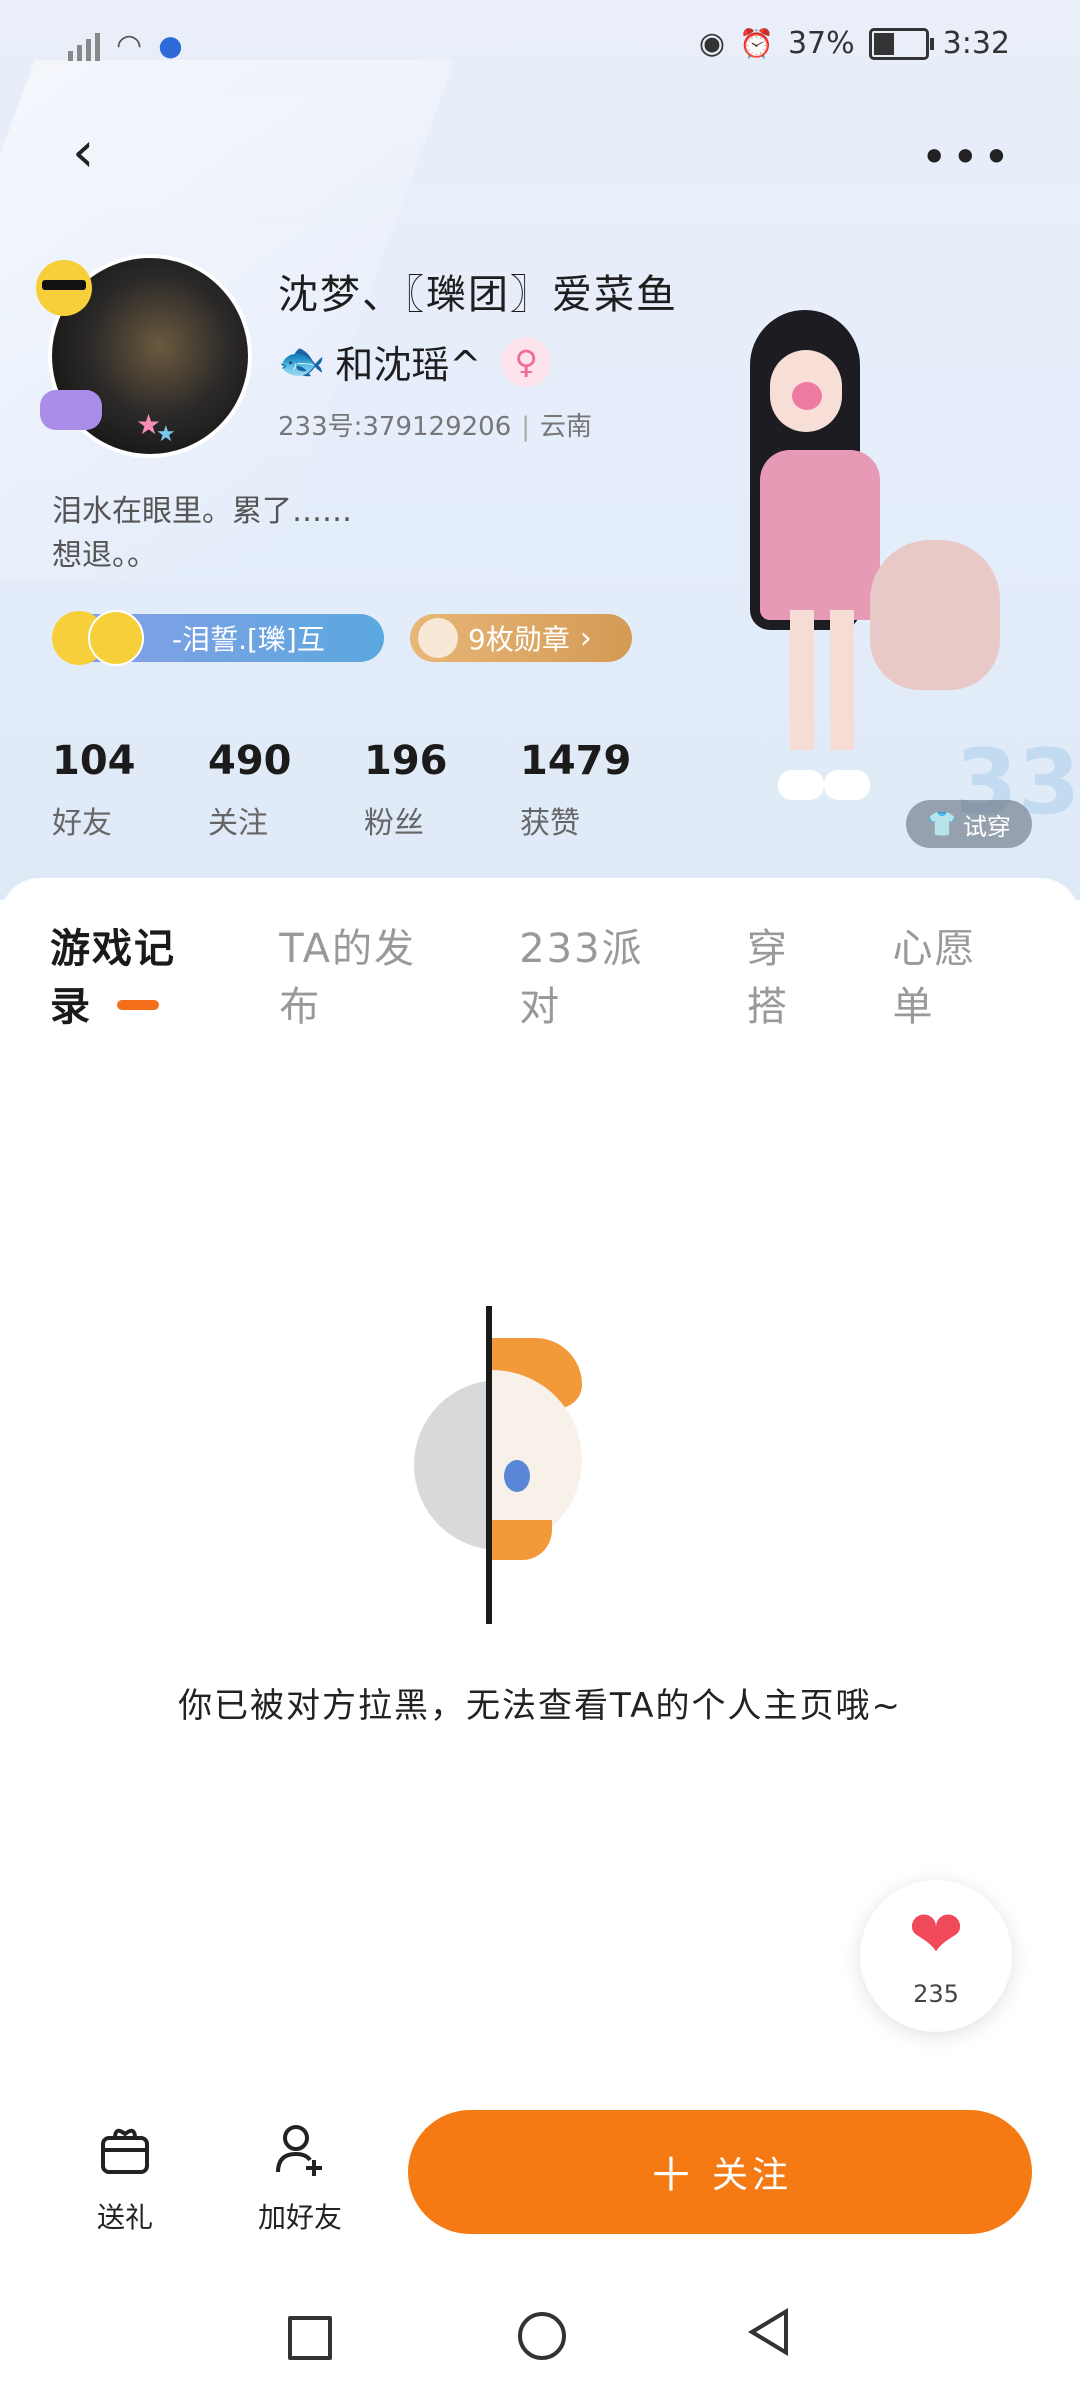 The width and height of the screenshot is (1080, 2400). I want to click on nav-back-icon, so click(768, 2332).